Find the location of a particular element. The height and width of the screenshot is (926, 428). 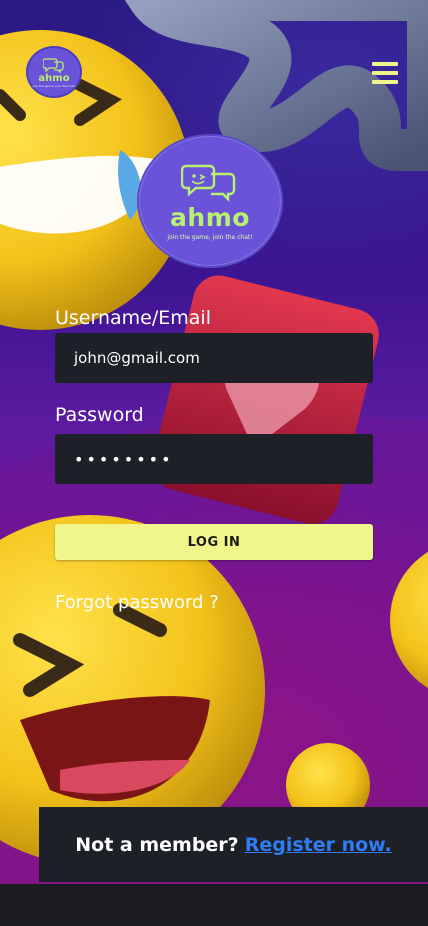

brand-logo-small: ahmo join the game, join the chat! is located at coordinates (54, 72).